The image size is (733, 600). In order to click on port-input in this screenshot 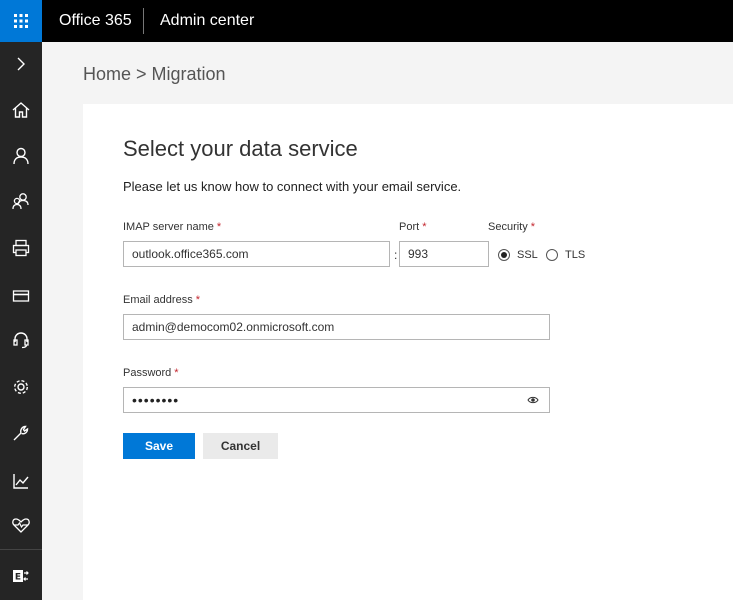, I will do `click(444, 254)`.